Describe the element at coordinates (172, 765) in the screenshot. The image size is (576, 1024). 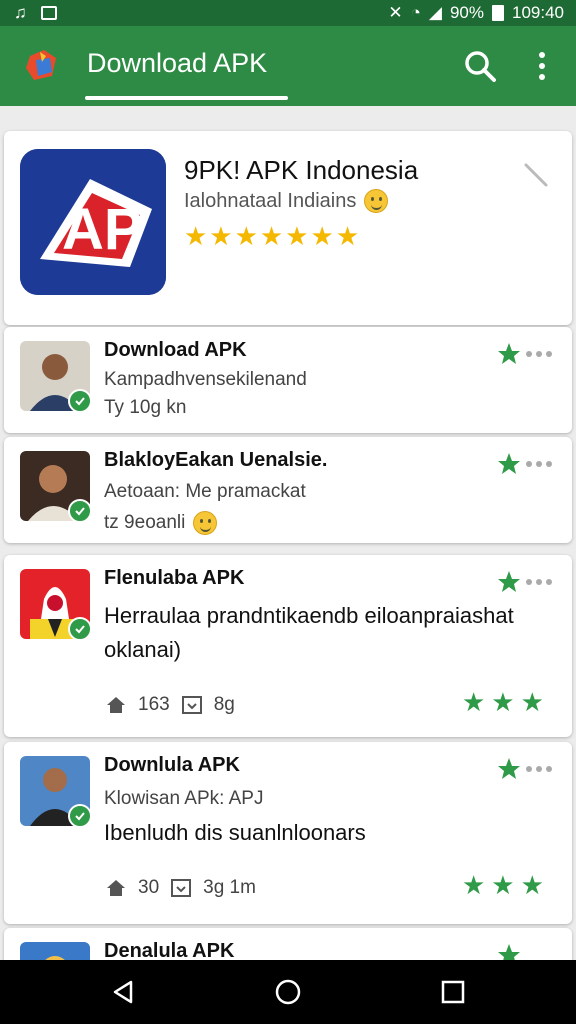
I see `item-title: Downlula APK` at that location.